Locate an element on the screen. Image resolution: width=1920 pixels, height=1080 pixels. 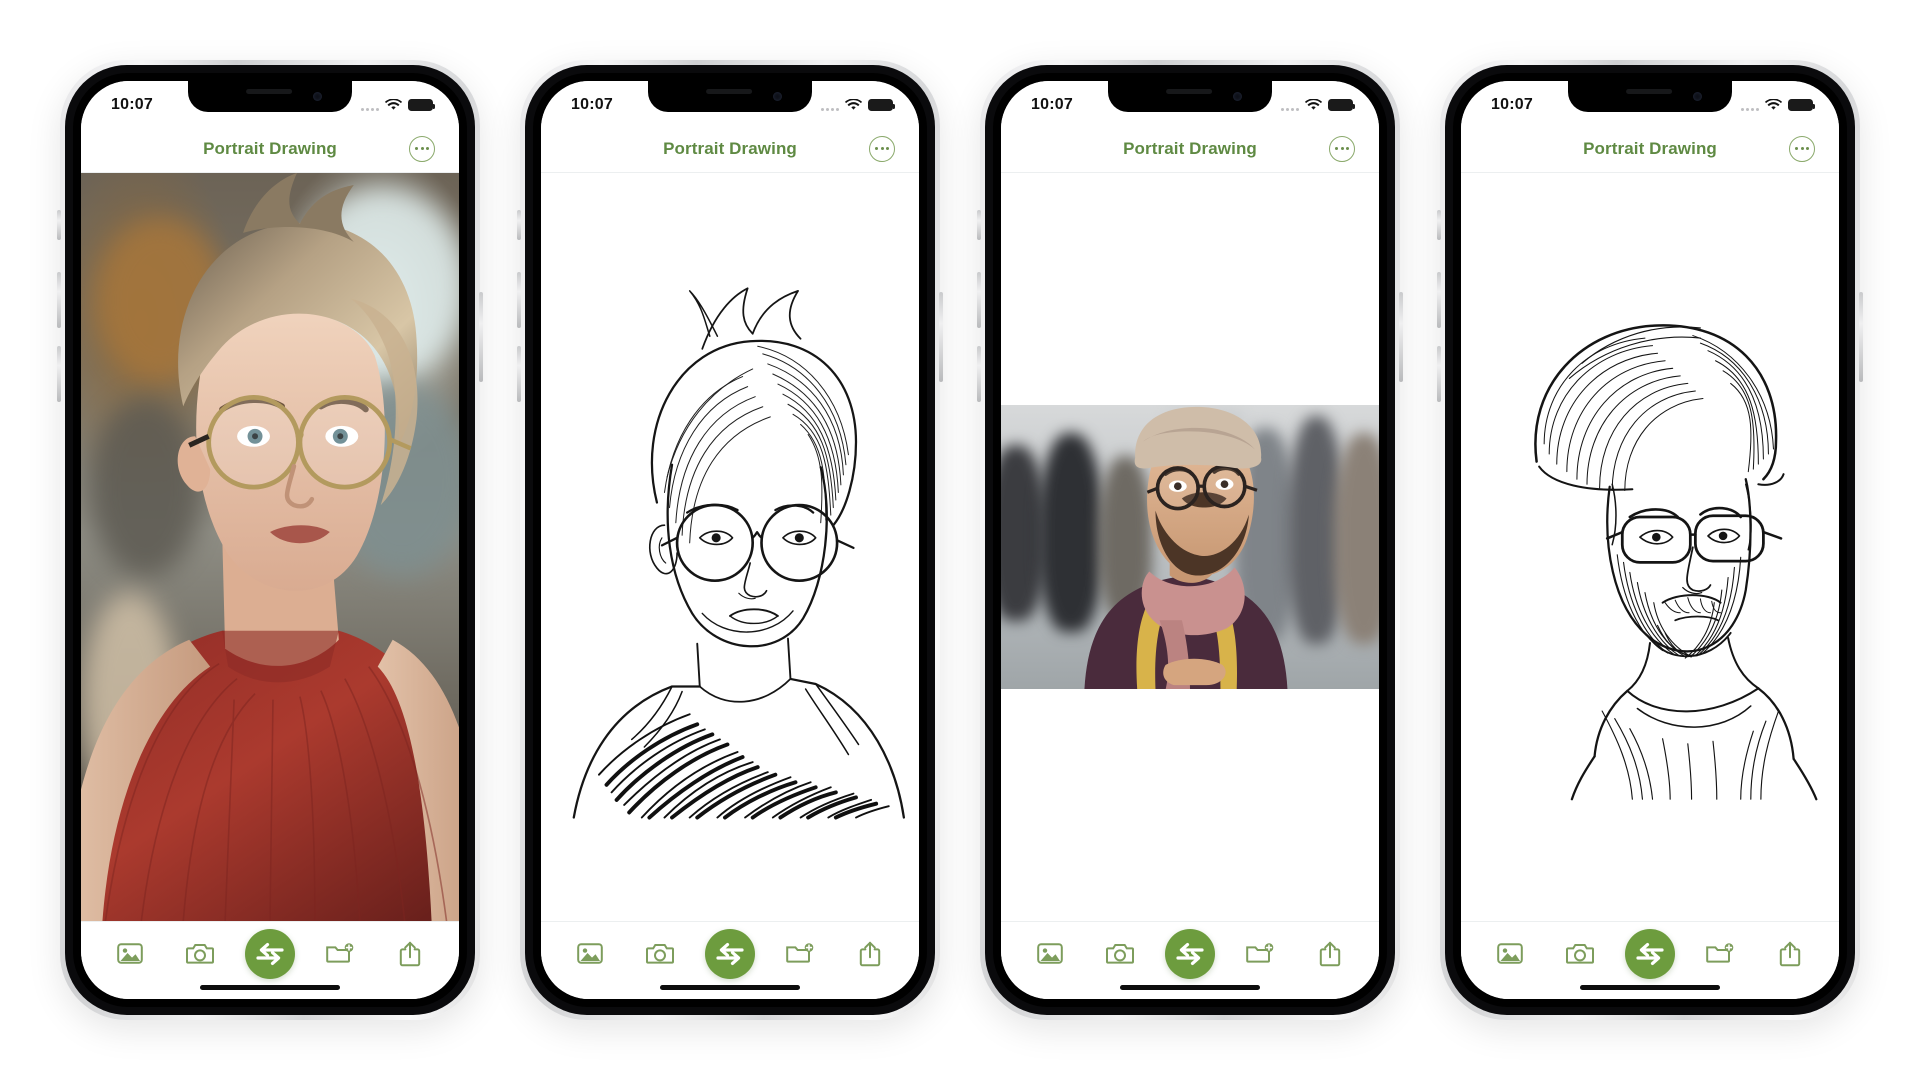
woman-portrait-illustration is located at coordinates (270, 547).